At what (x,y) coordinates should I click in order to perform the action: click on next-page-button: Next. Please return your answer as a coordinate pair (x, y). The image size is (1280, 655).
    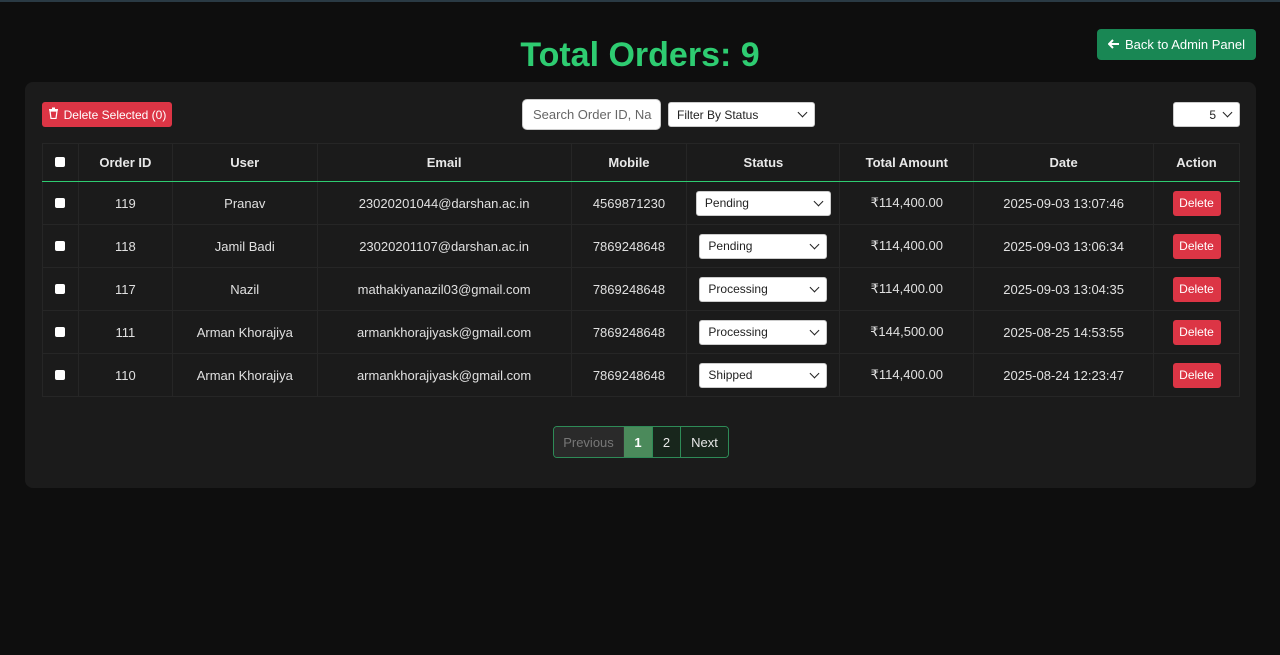
    Looking at the image, I should click on (704, 442).